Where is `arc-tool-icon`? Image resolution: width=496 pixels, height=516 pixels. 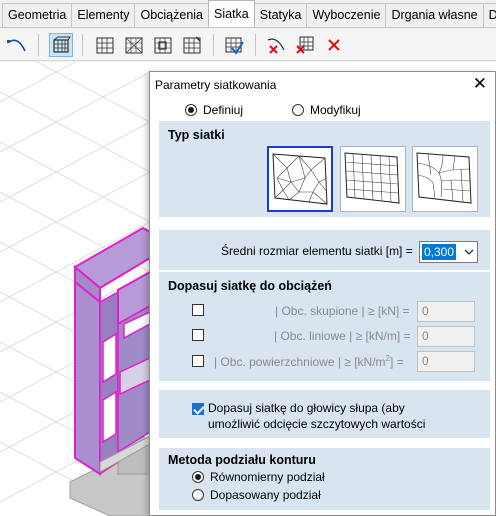 arc-tool-icon is located at coordinates (17, 45).